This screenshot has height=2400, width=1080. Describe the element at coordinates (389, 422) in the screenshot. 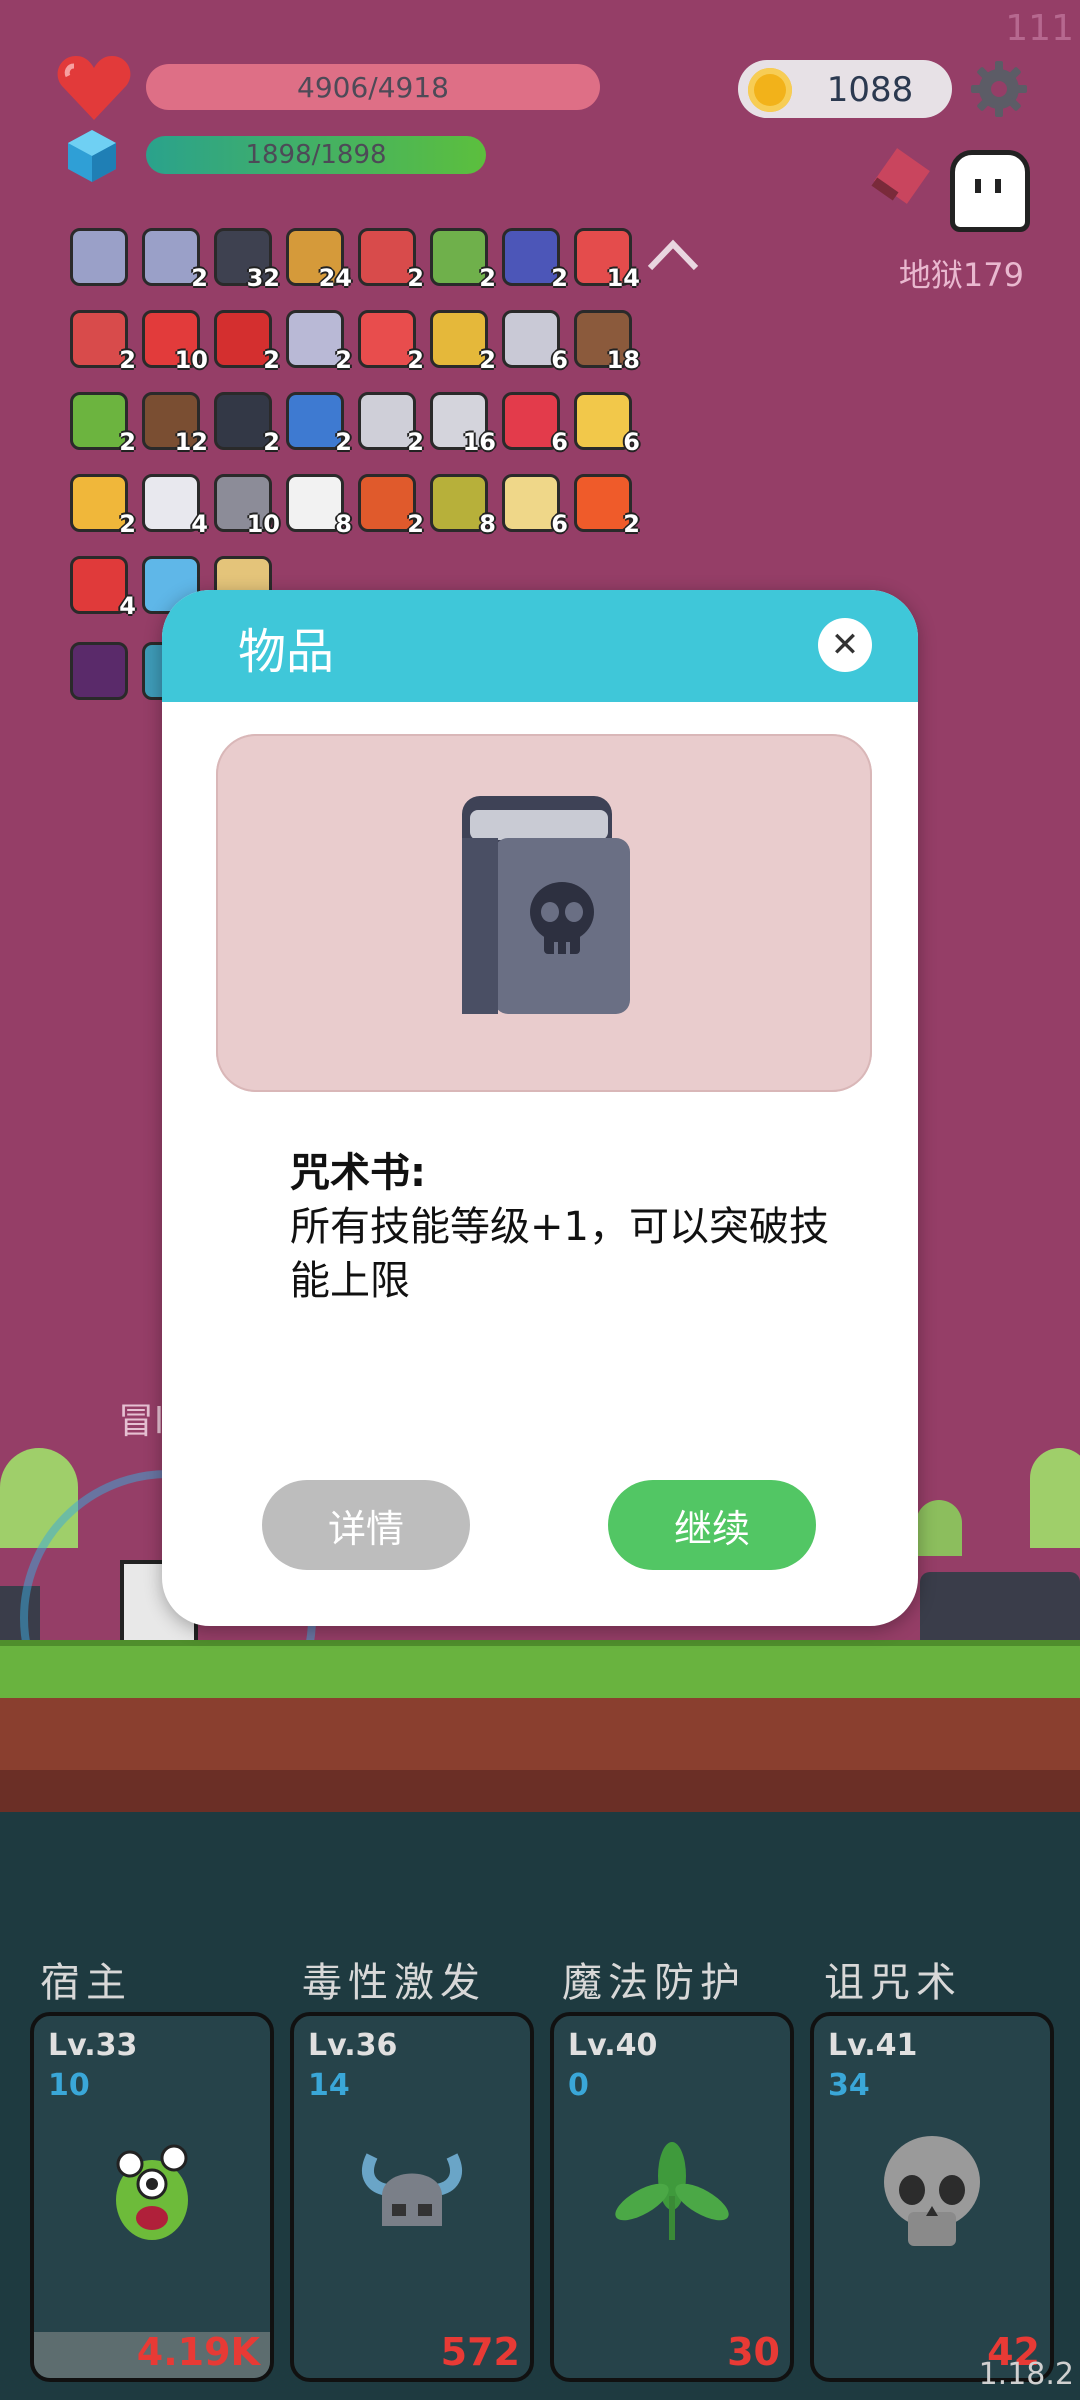

I see `cards-item: 2` at that location.